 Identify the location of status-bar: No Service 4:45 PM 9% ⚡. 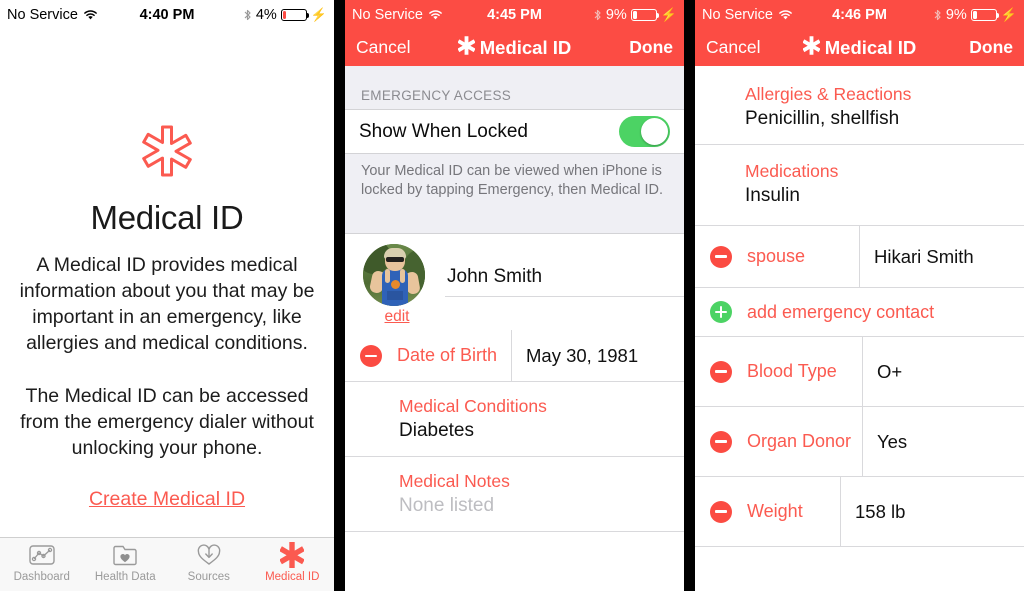
(514, 14).